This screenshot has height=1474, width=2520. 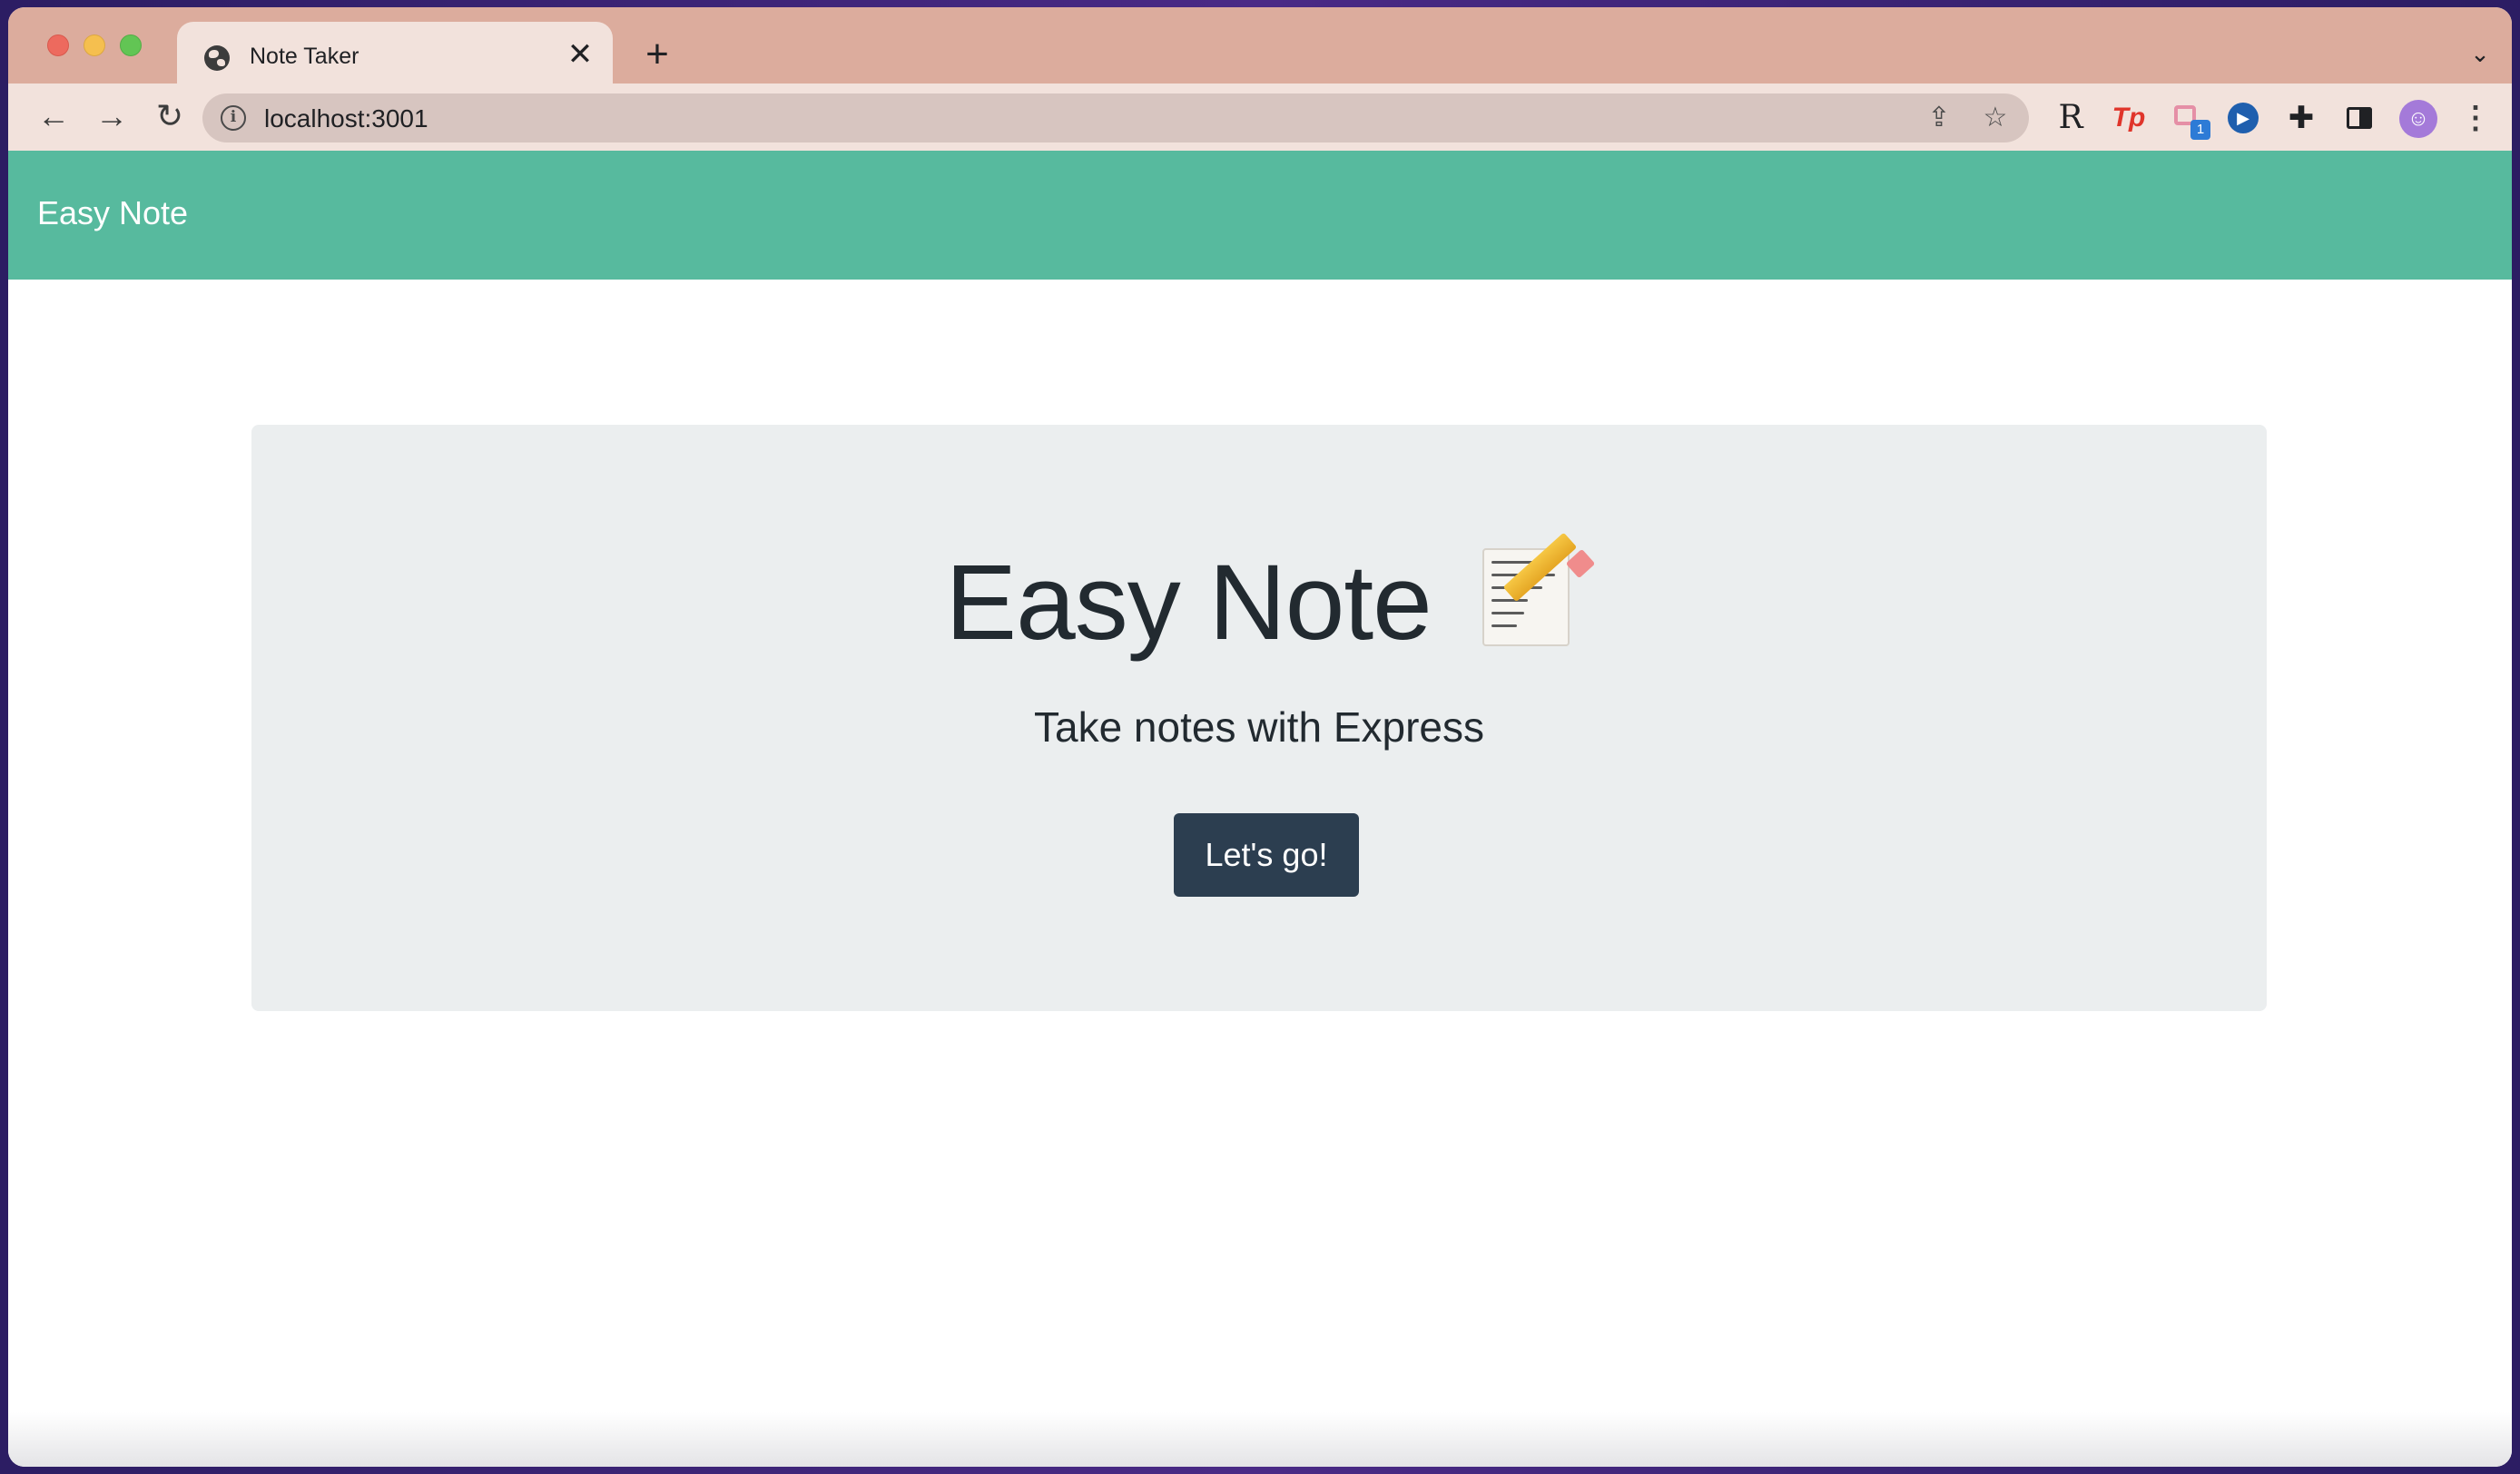 What do you see at coordinates (1189, 603) in the screenshot?
I see `hero-title-text: Easy Note` at bounding box center [1189, 603].